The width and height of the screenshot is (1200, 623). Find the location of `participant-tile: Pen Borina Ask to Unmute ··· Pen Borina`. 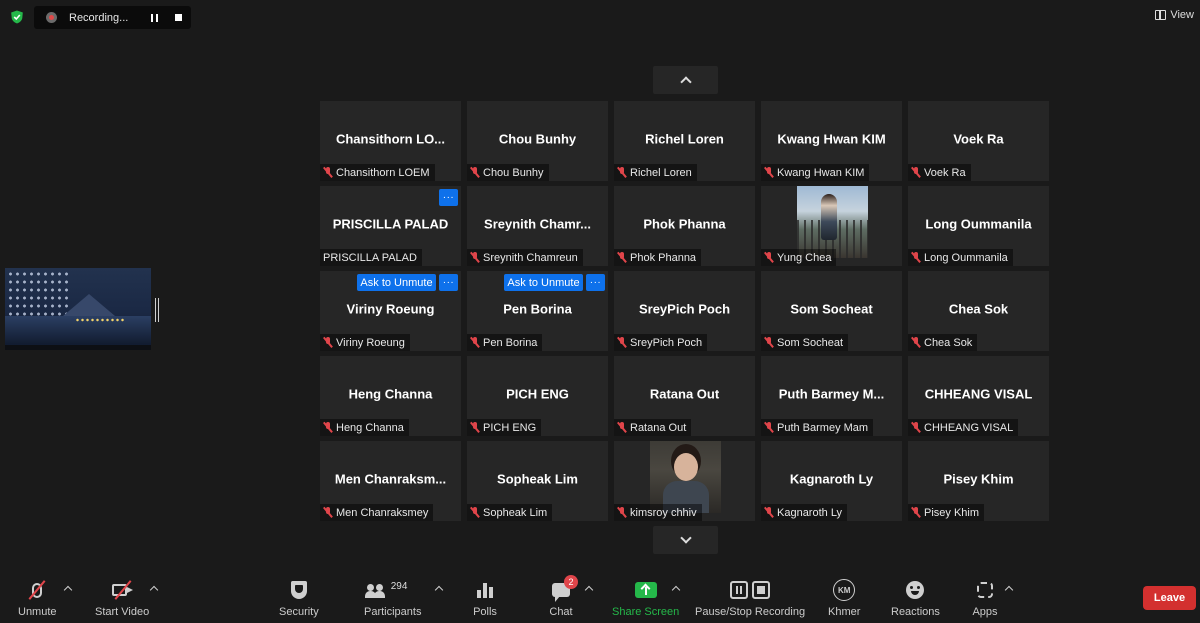

participant-tile: Pen Borina Ask to Unmute ··· Pen Borina is located at coordinates (537, 311).